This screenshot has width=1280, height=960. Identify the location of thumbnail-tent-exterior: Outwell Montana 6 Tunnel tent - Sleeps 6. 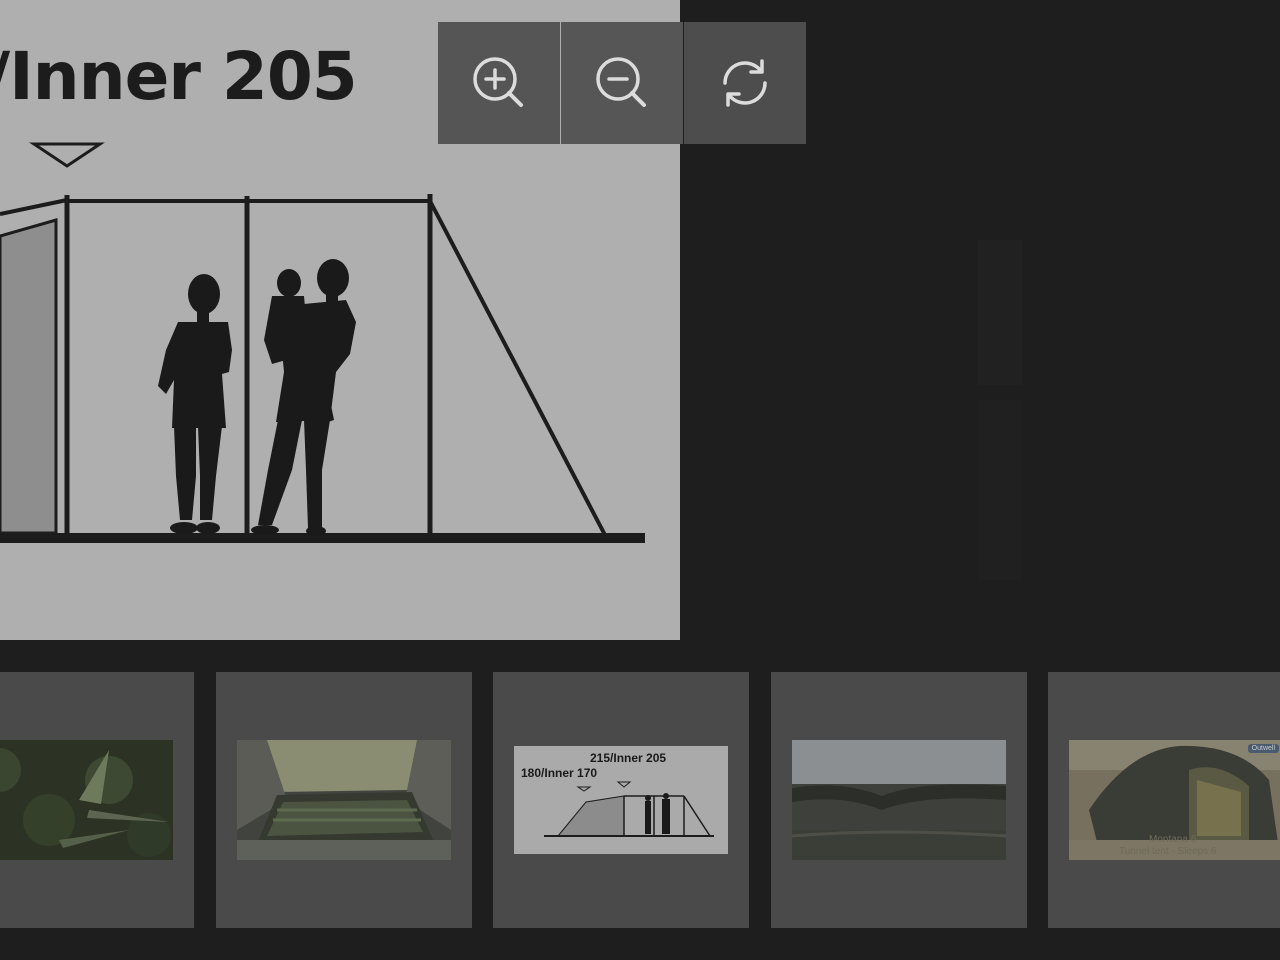
(1164, 800).